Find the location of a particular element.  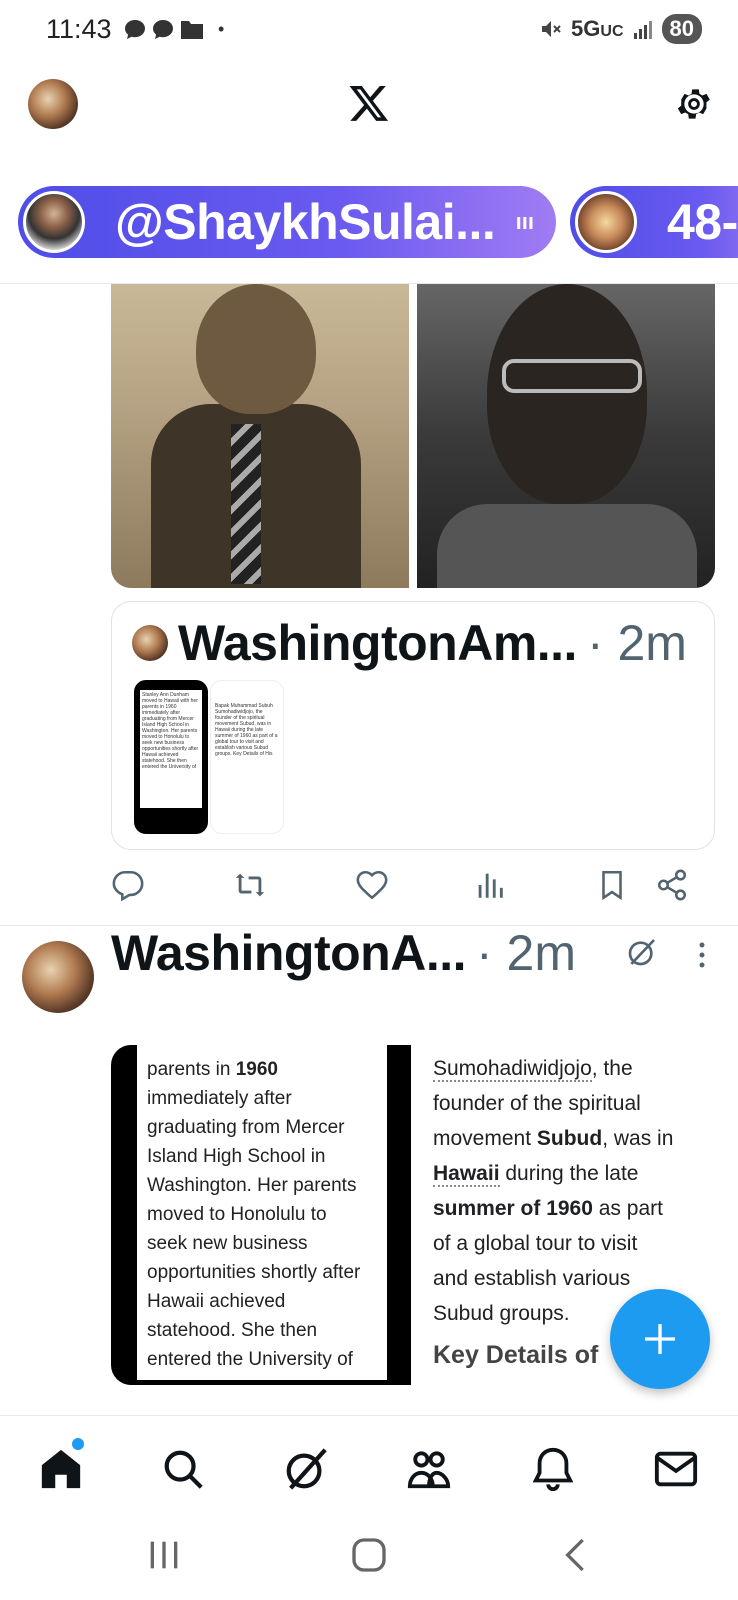

share-icon is located at coordinates (672, 885).